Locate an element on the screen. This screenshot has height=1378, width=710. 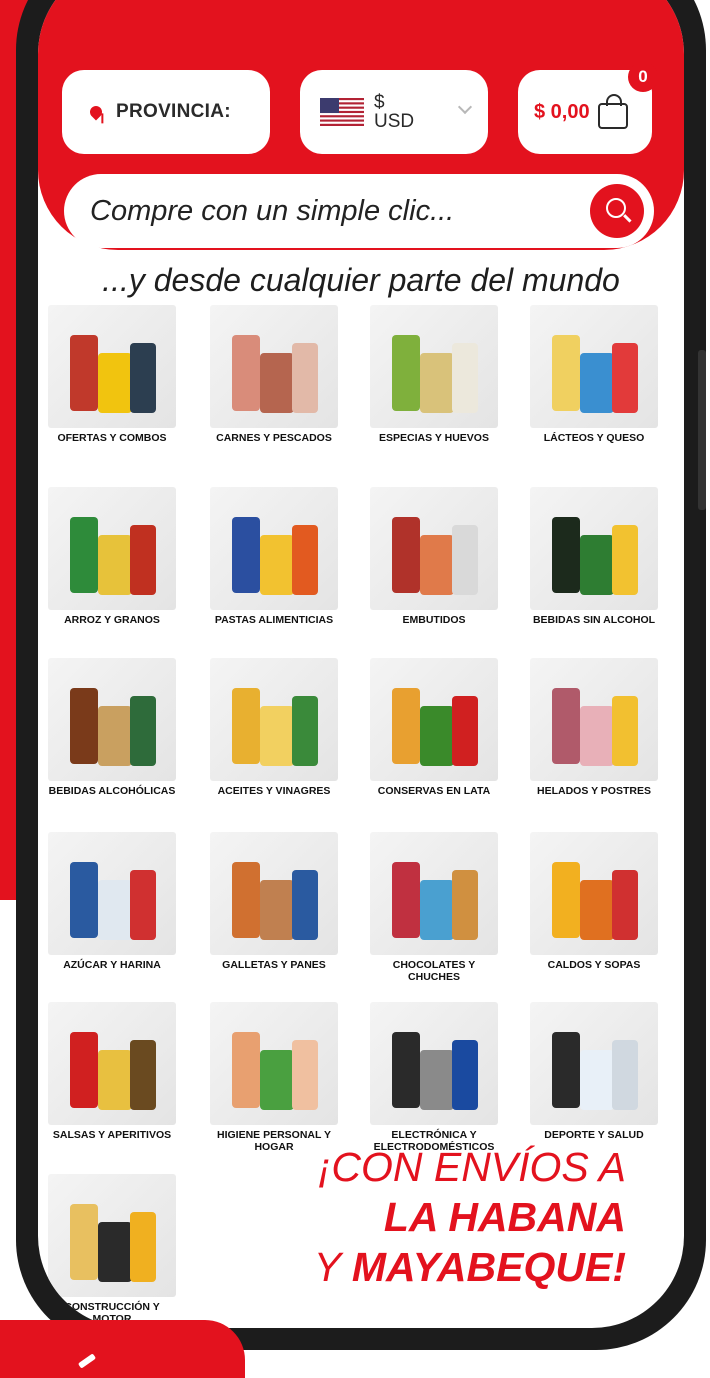
bottom-red-tab is located at coordinates (122, 1349).